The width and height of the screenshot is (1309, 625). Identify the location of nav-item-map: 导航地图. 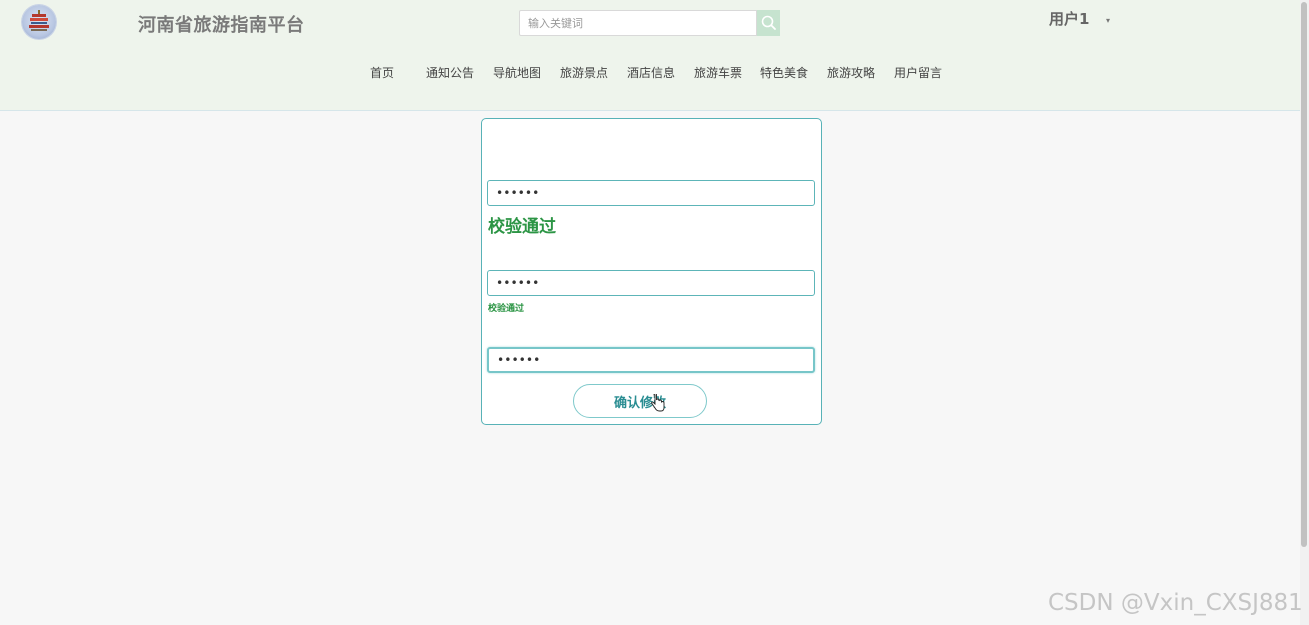
(517, 72).